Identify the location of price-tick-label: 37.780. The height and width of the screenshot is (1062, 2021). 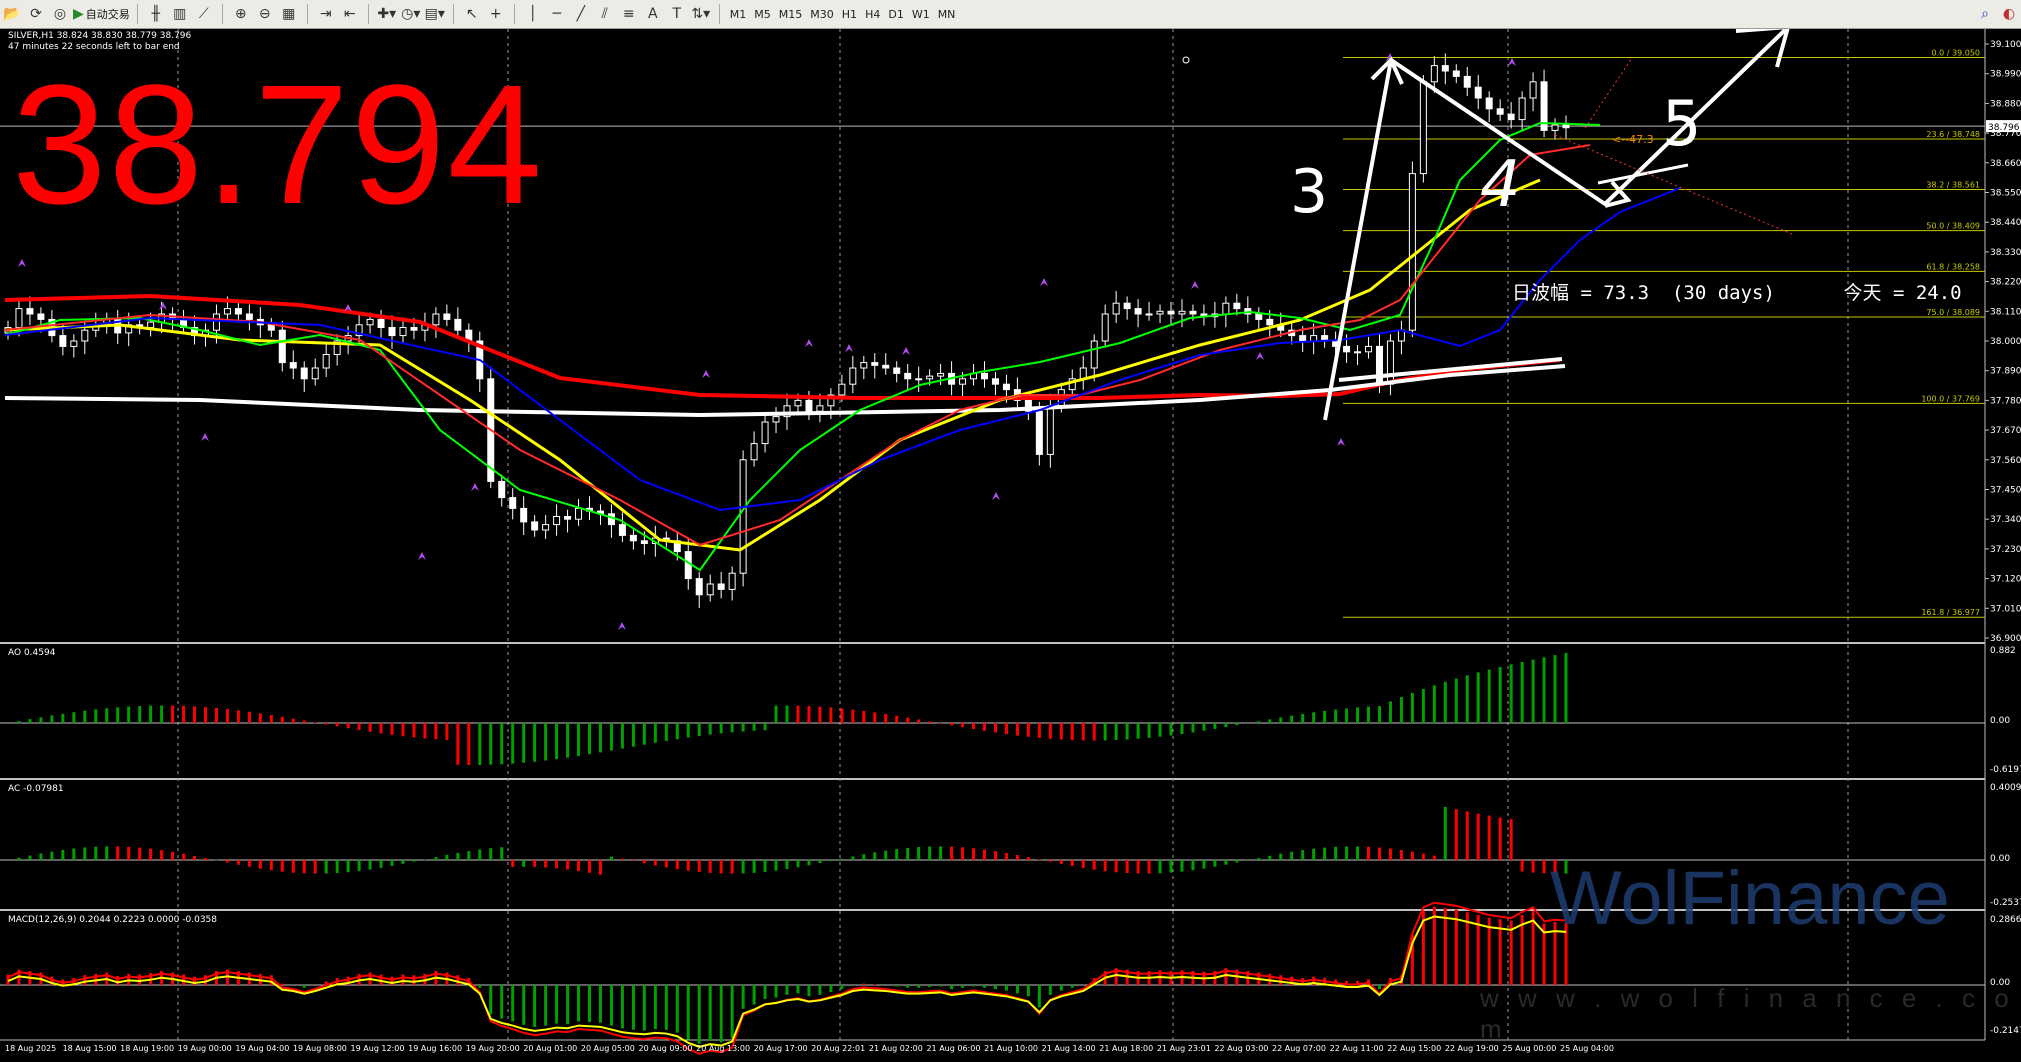
(2005, 401).